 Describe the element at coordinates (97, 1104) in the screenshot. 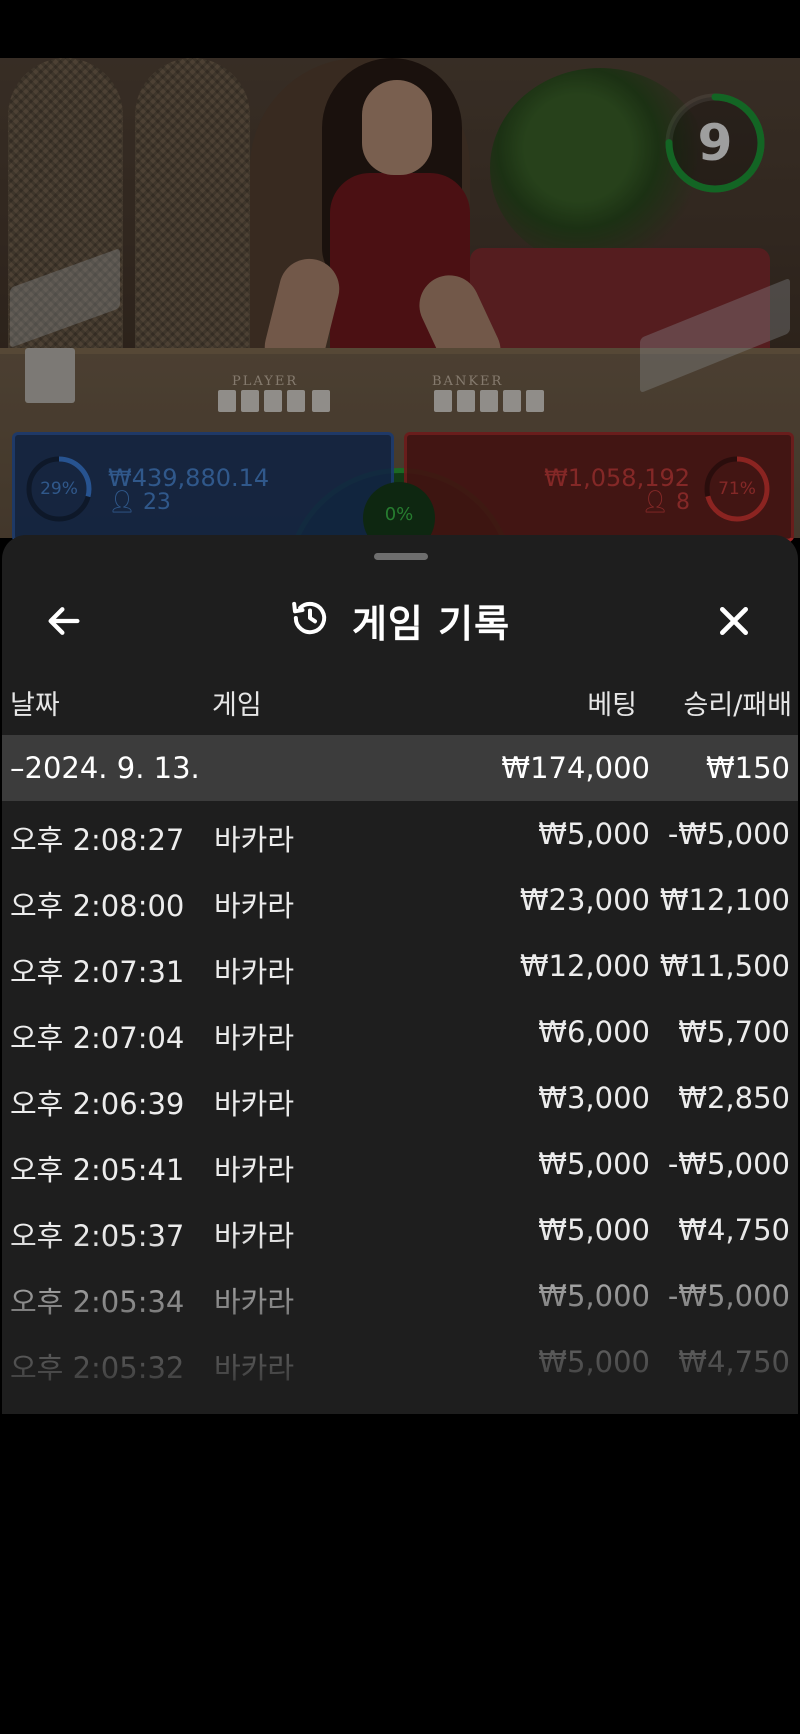

I see `row-time: 오후 2:06:39` at that location.